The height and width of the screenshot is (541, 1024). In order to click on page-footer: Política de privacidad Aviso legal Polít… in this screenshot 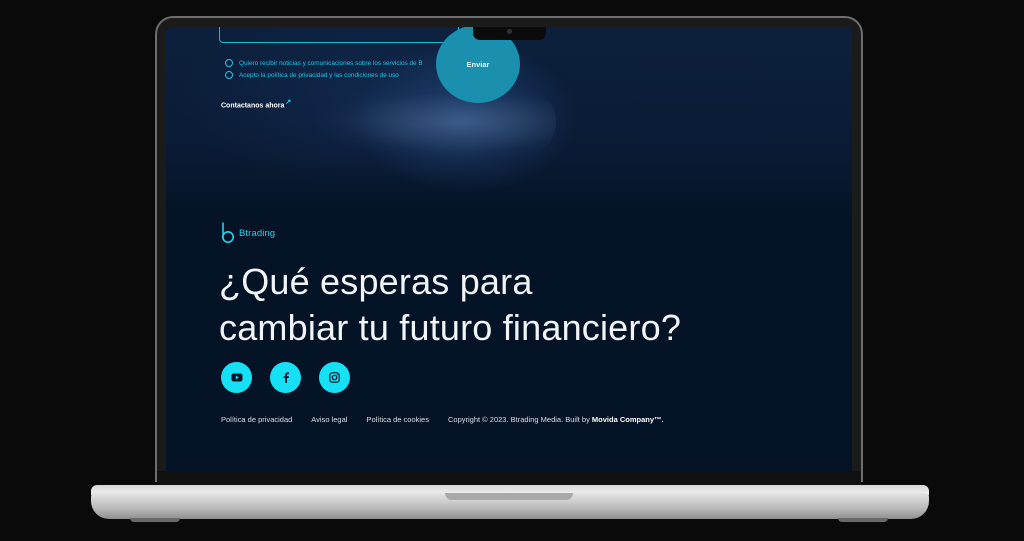, I will do `click(442, 419)`.